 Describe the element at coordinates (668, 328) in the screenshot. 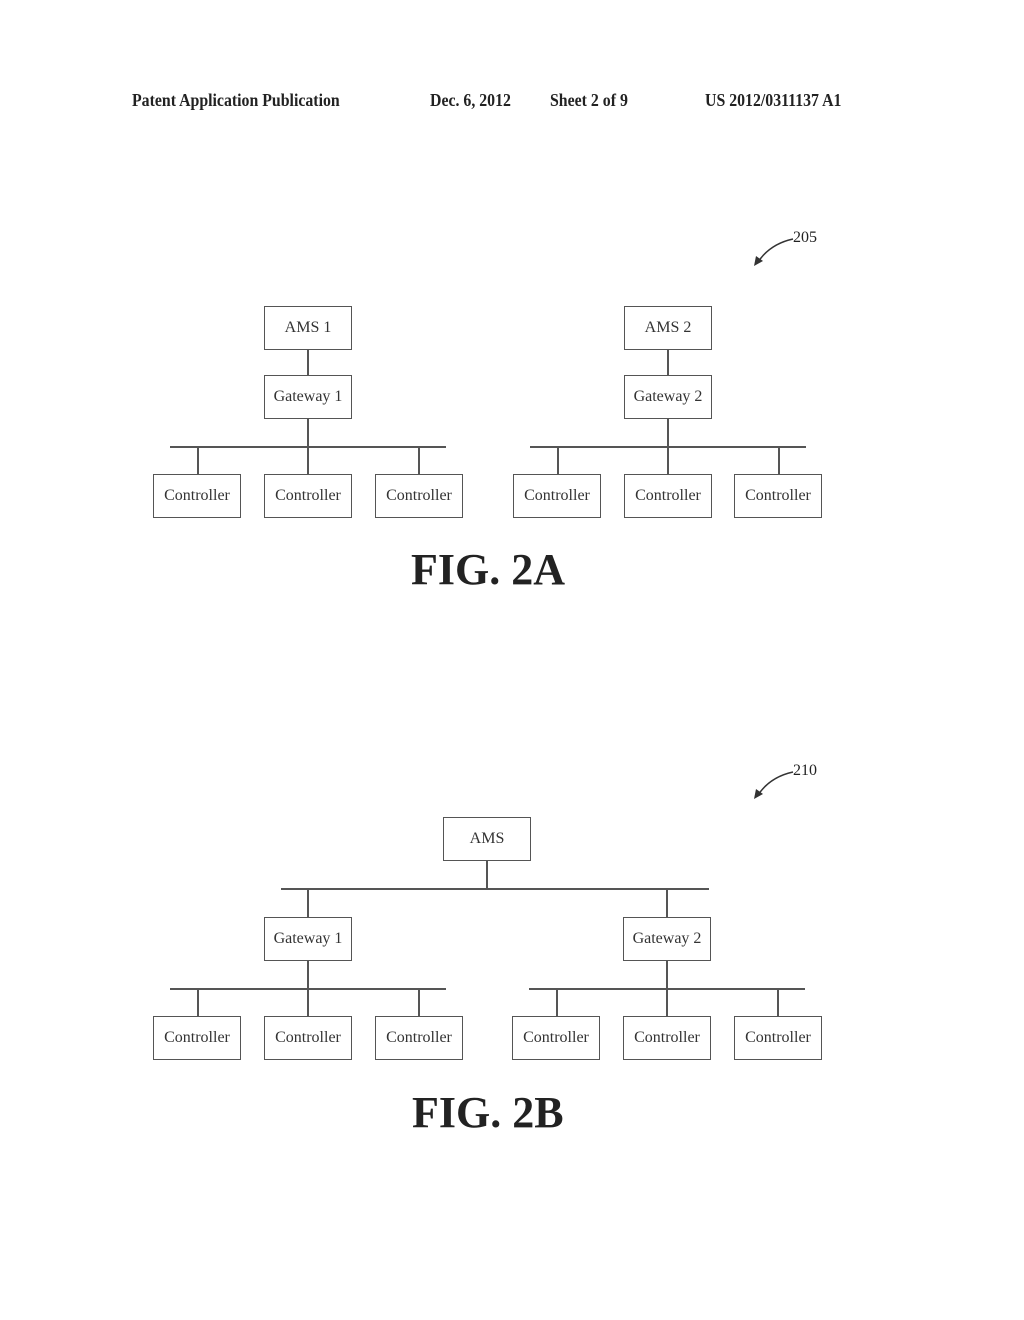

I see `ams2-box: AMS 2` at that location.